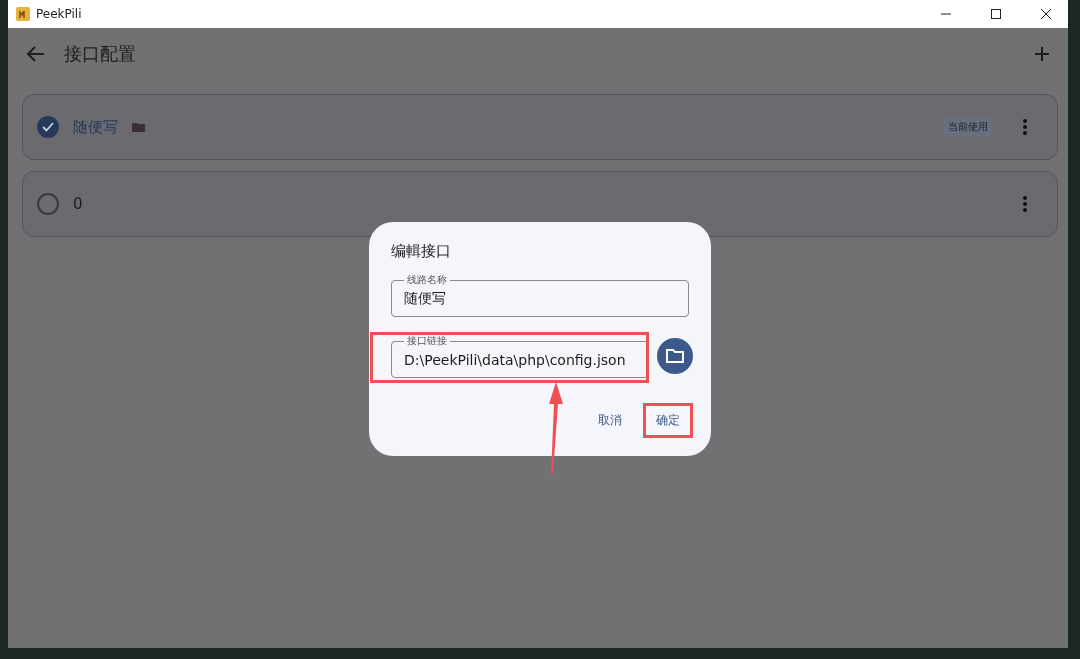 The image size is (1080, 659). What do you see at coordinates (668, 420) in the screenshot?
I see `dialog-button: 确定` at bounding box center [668, 420].